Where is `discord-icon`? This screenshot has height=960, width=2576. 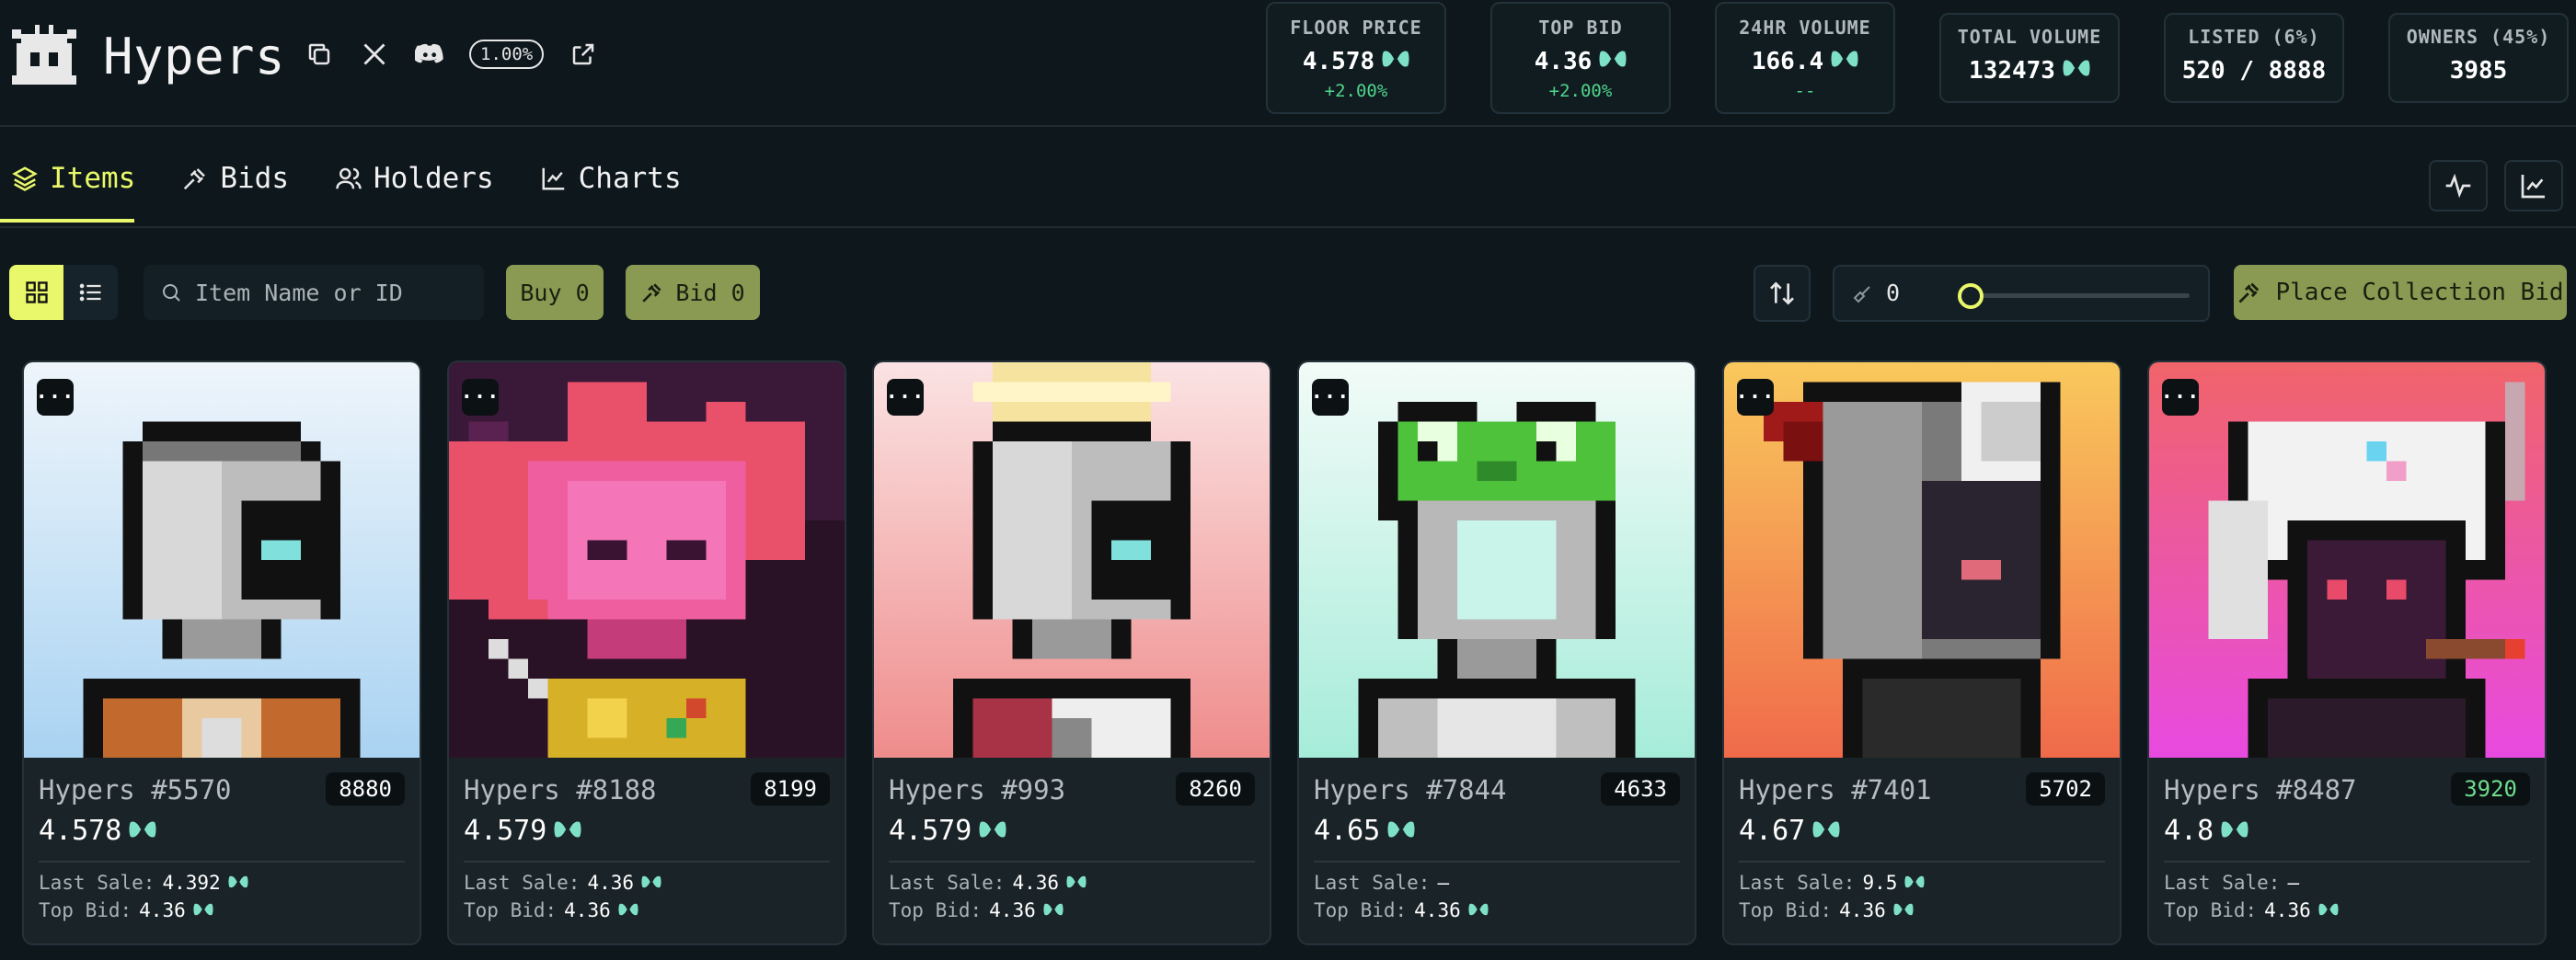
discord-icon is located at coordinates (429, 54).